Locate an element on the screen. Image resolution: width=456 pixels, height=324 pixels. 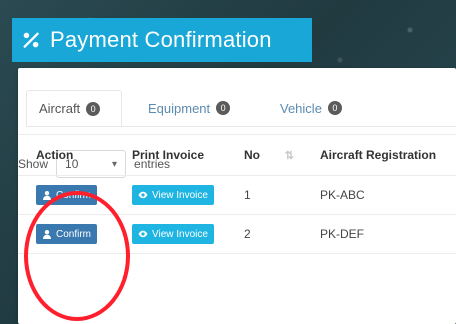
tabs: Aircraft 0 Equipment 0 Vehicle 0 is located at coordinates (241, 104).